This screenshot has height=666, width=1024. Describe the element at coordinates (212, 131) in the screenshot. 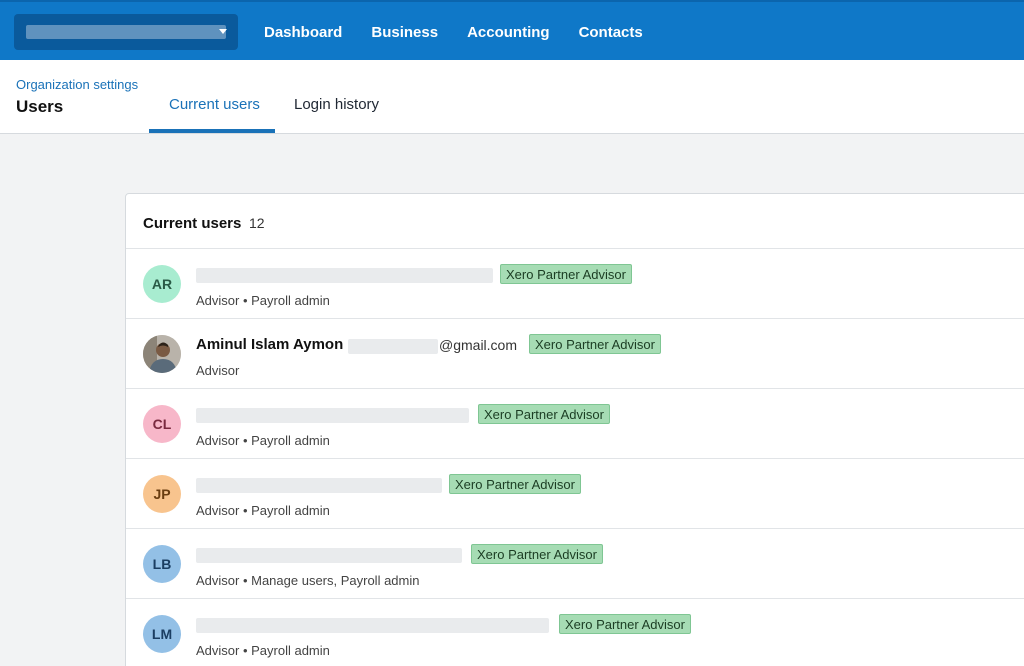

I see `active-tab-indicator` at that location.